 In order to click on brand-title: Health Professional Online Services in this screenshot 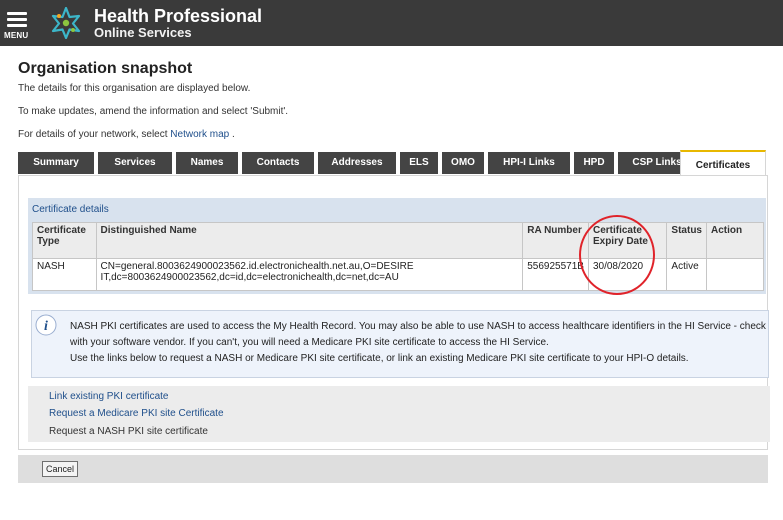, I will do `click(178, 23)`.